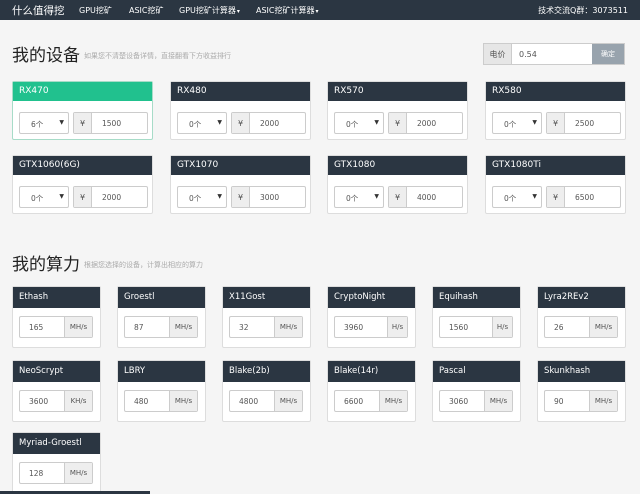  Describe the element at coordinates (592, 123) in the screenshot. I see `device-price-input: 2500` at that location.